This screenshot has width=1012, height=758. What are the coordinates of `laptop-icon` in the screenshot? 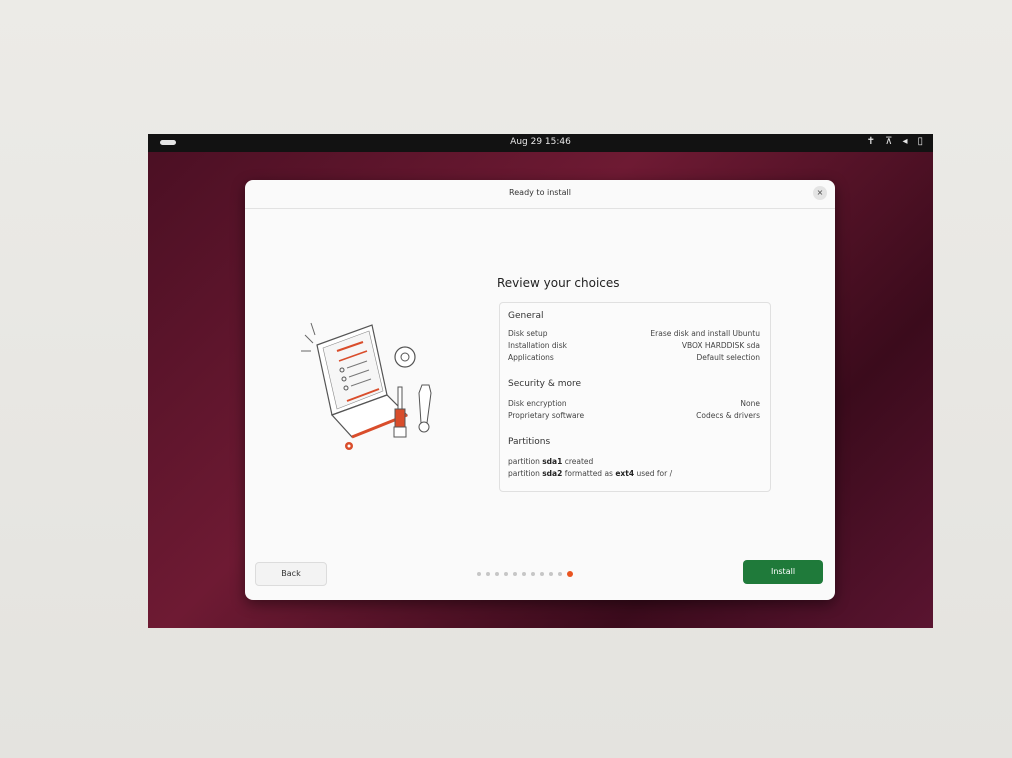 It's located at (362, 381).